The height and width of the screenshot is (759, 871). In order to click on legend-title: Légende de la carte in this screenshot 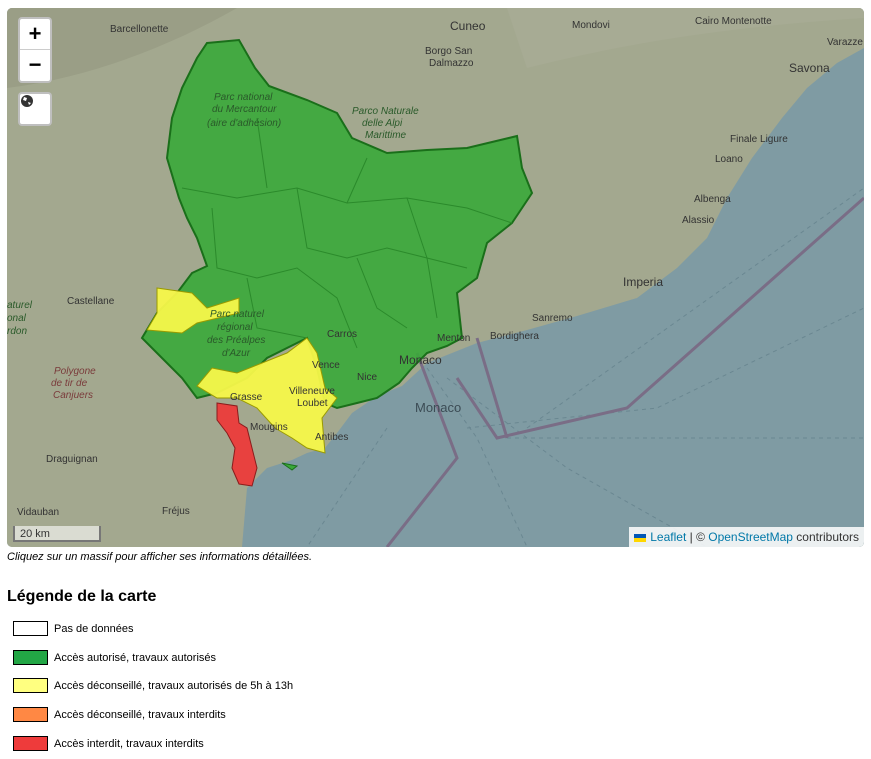, I will do `click(82, 596)`.